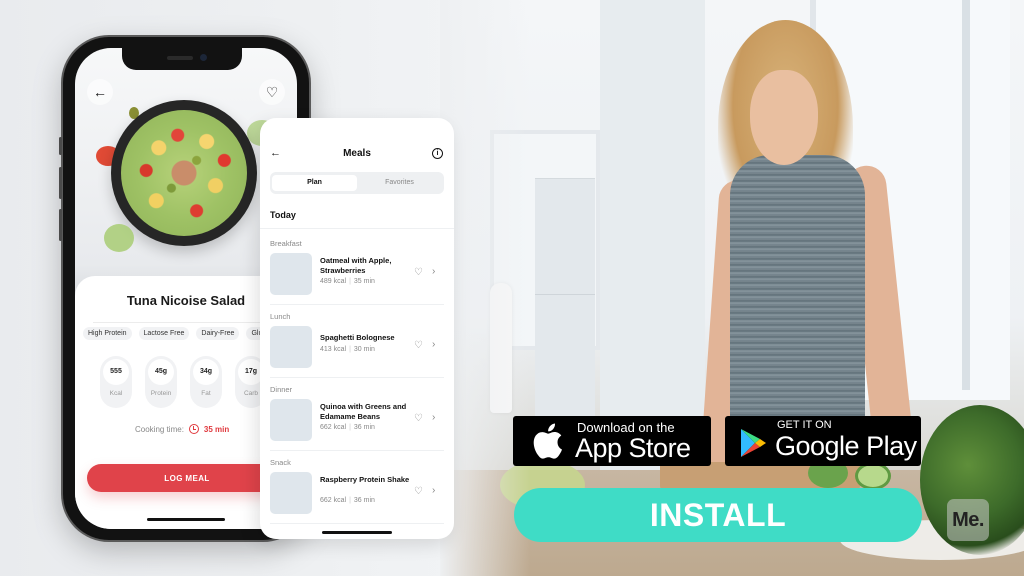  I want to click on phone-volume-down, so click(60, 225).